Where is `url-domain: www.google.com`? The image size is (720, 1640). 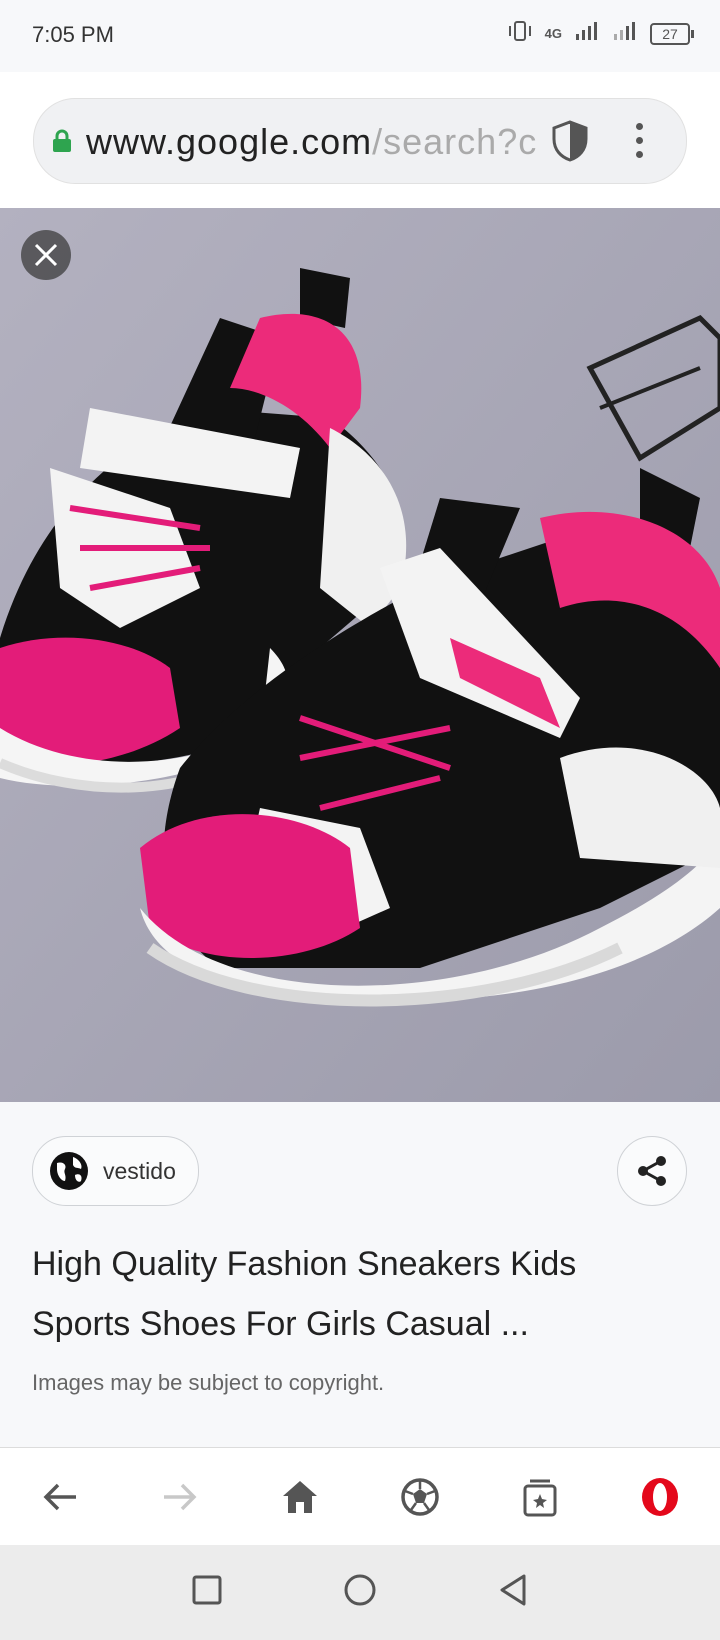 url-domain: www.google.com is located at coordinates (229, 141).